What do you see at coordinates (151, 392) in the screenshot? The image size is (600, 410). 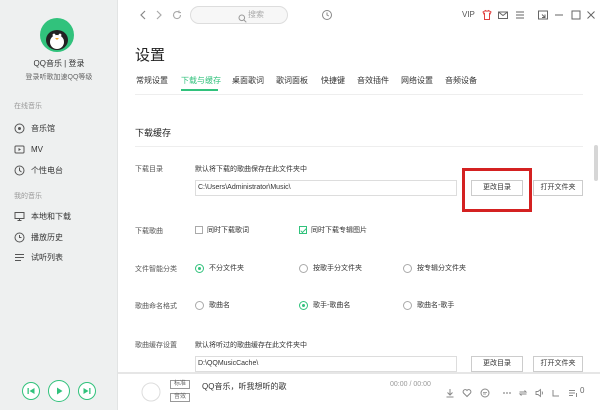 I see `cover-placeholder` at bounding box center [151, 392].